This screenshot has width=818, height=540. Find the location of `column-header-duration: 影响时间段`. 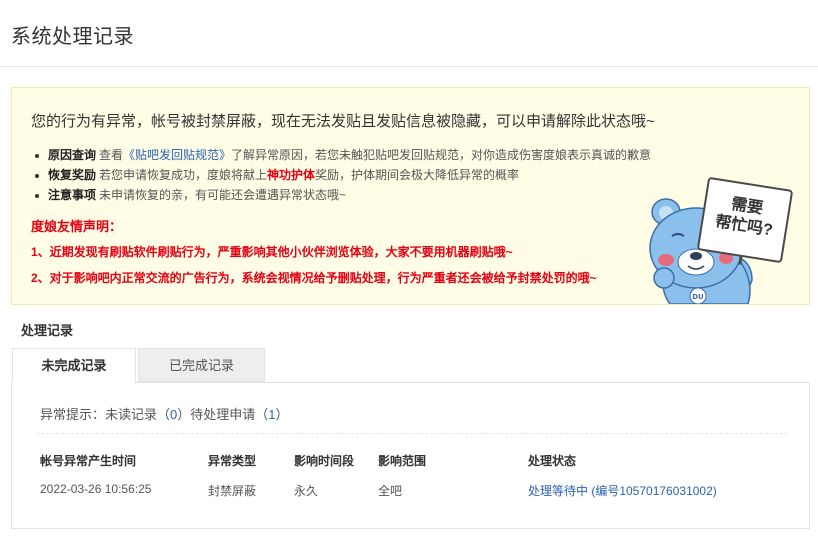

column-header-duration: 影响时间段 is located at coordinates (324, 461).